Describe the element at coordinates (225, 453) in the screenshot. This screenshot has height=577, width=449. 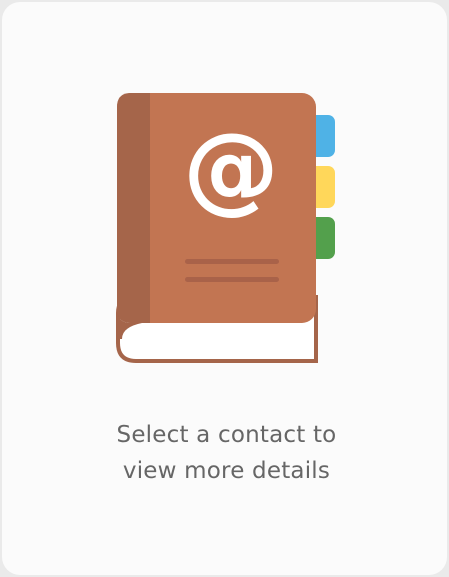
I see `empty-state-message: Select a contact to view more details` at that location.